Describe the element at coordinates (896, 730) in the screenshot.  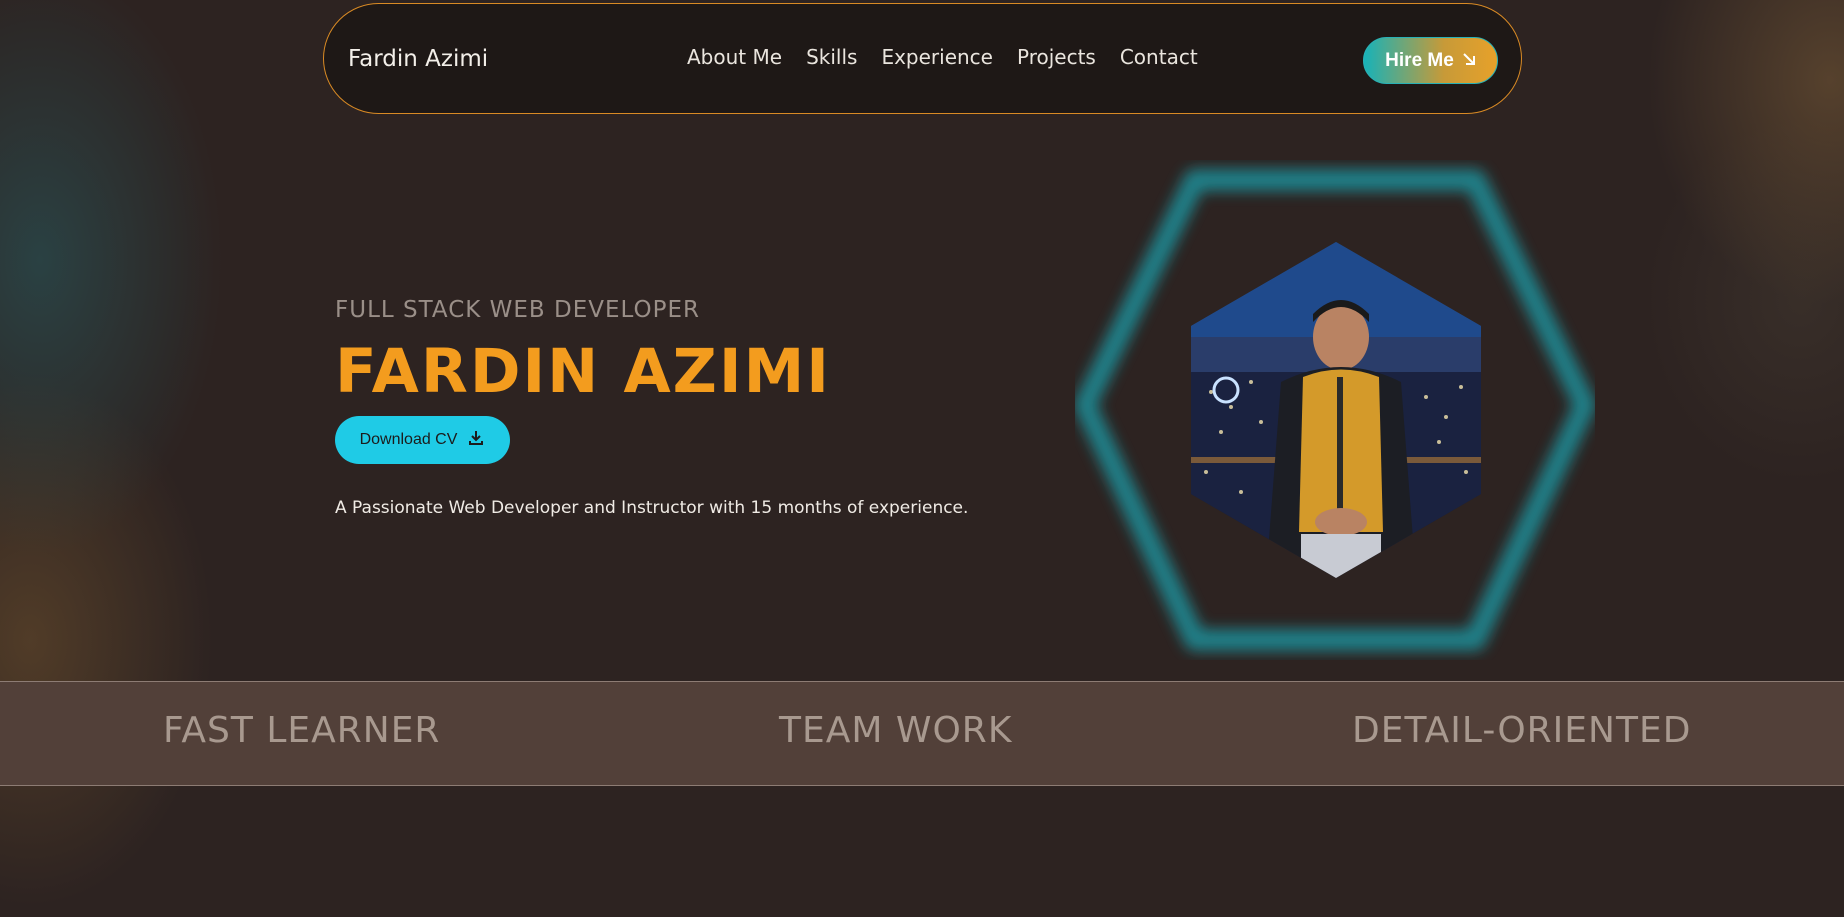
I see `quality-team-work: TEAM WORK` at that location.